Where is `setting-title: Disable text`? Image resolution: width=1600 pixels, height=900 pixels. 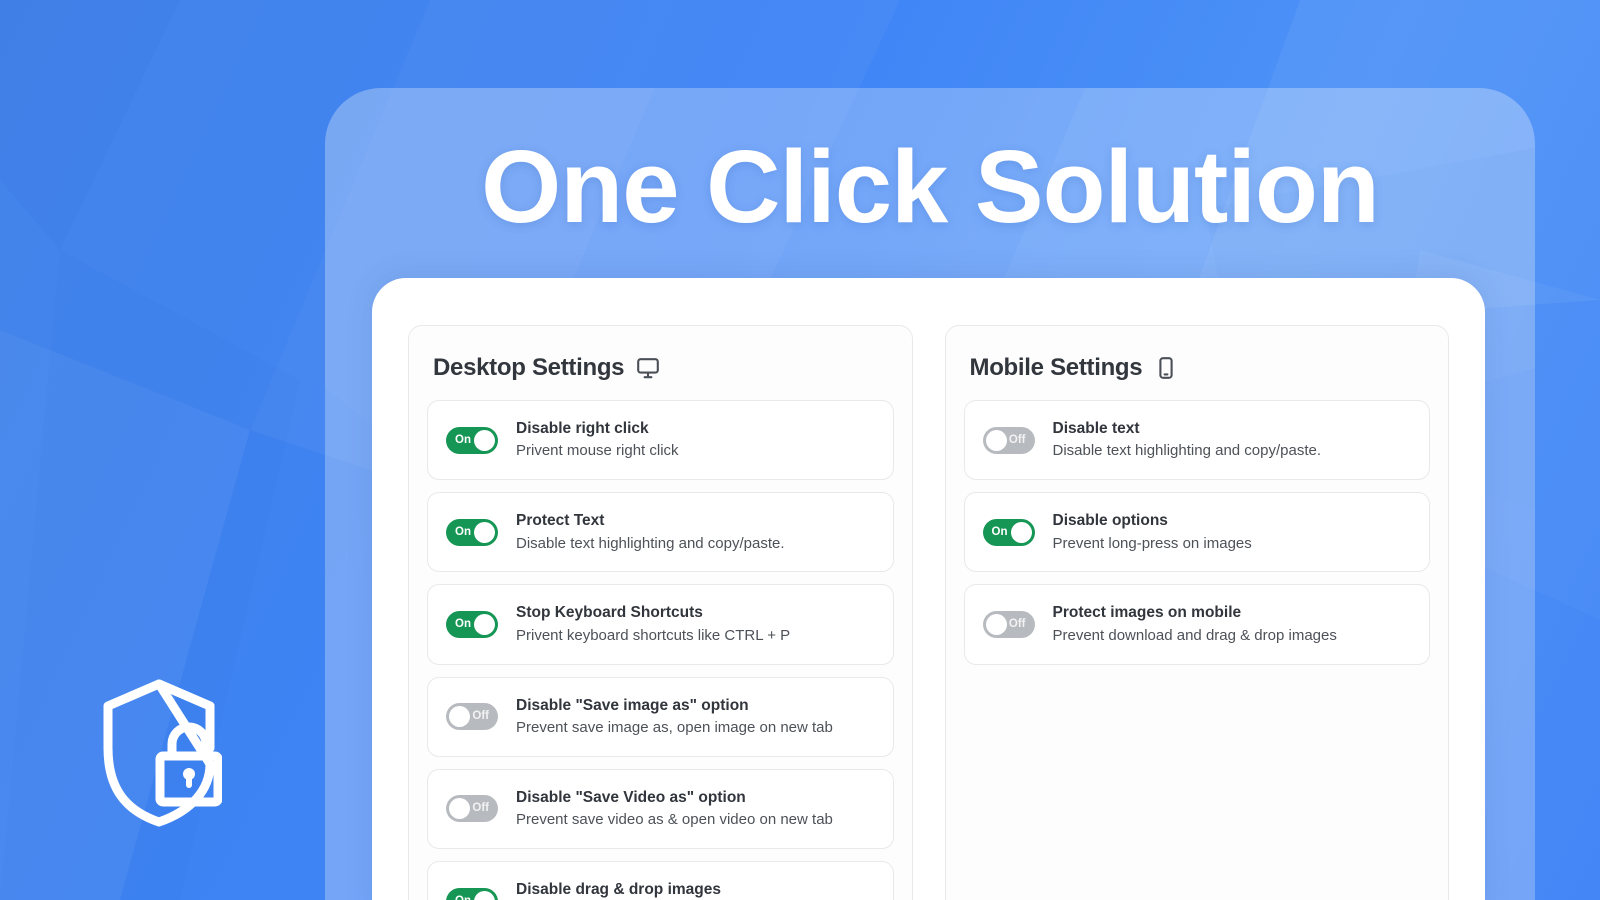
setting-title: Disable text is located at coordinates (1096, 428).